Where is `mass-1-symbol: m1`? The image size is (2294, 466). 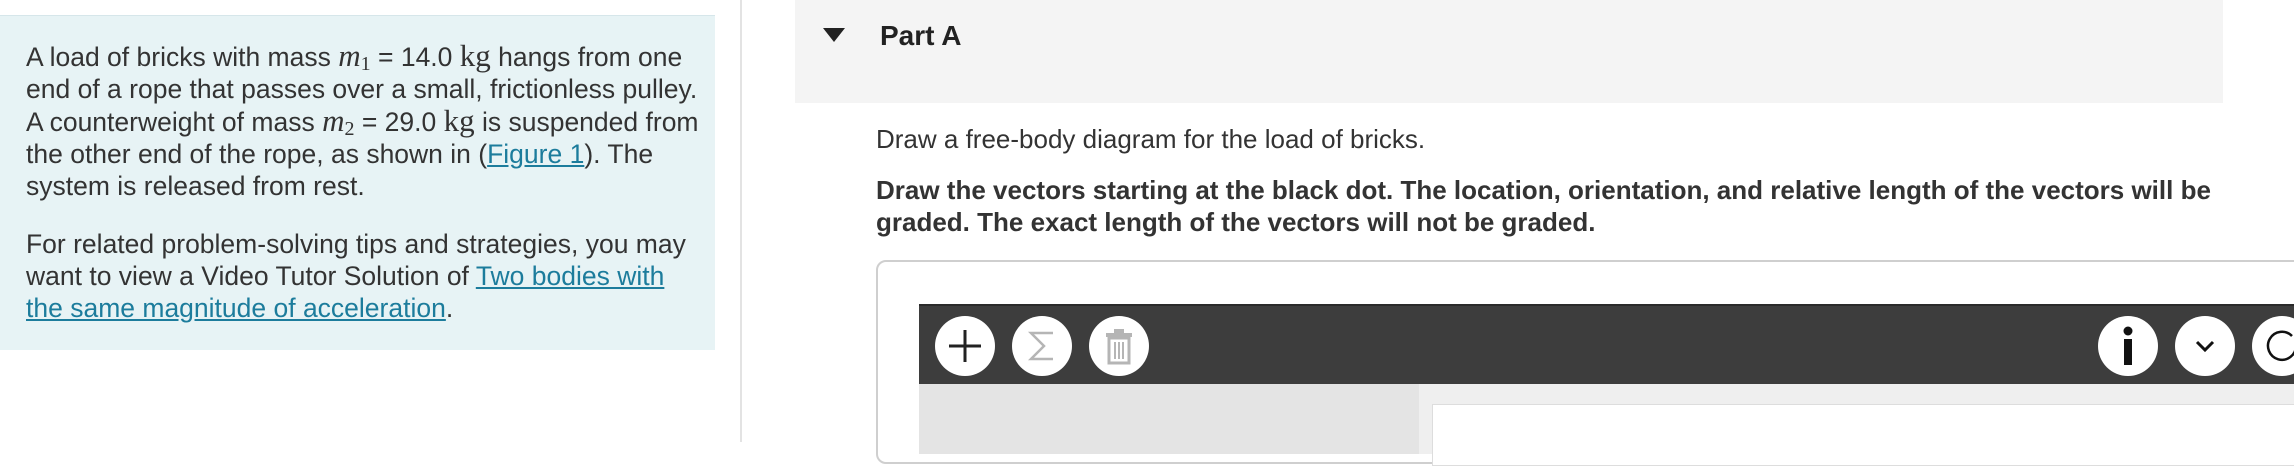
mass-1-symbol: m1 is located at coordinates (354, 56).